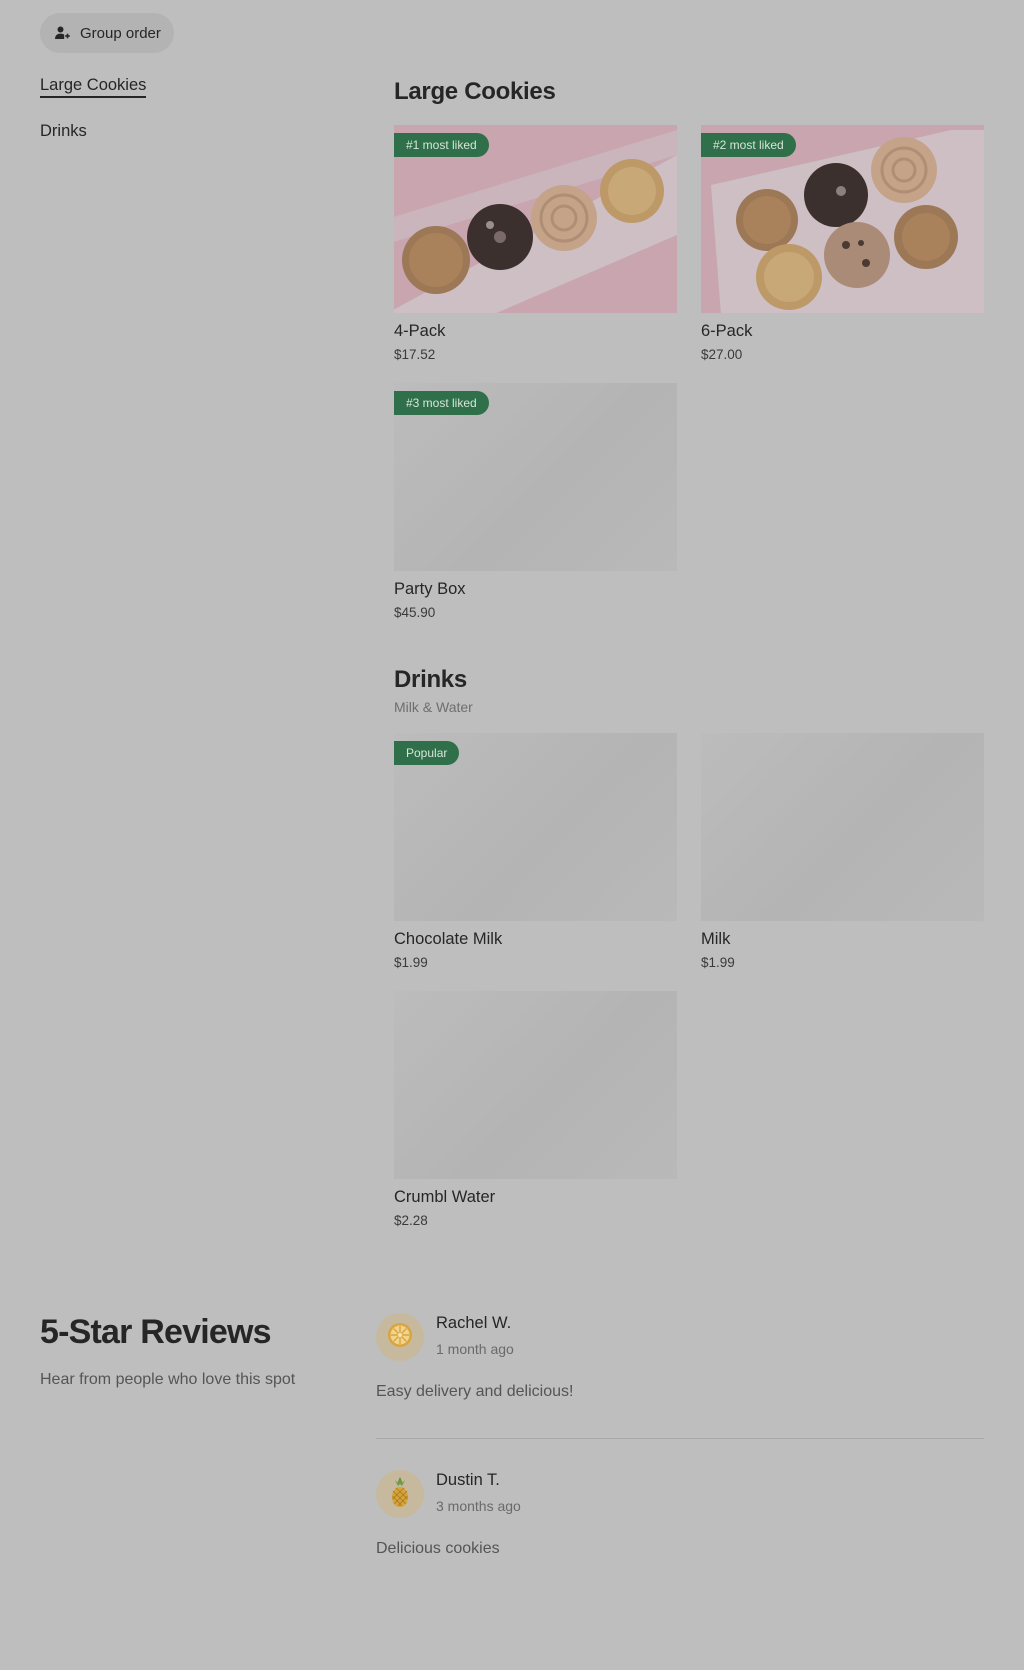  Describe the element at coordinates (430, 589) in the screenshot. I see `item-name: Party Box` at that location.